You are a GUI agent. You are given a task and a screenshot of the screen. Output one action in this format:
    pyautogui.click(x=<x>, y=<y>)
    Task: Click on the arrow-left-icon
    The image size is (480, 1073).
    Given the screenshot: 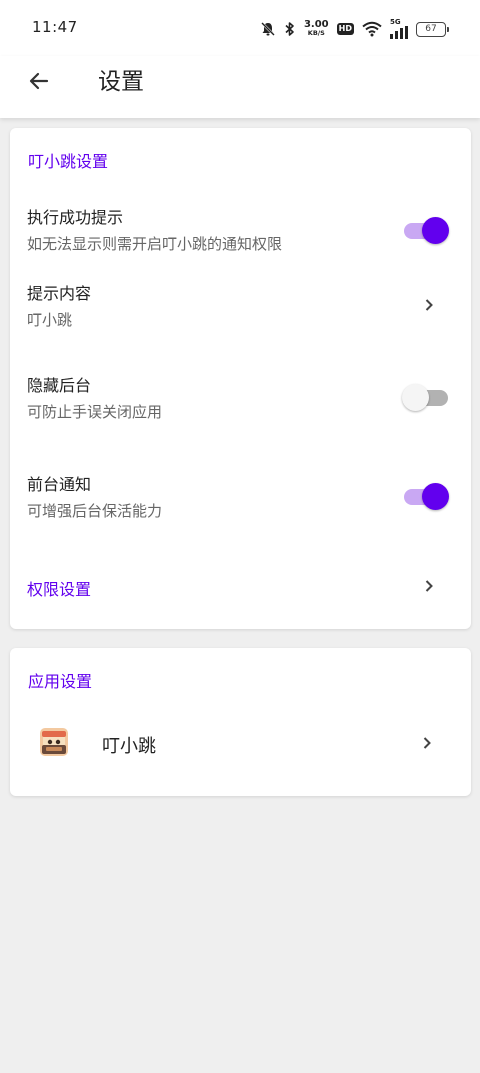 What is the action you would take?
    pyautogui.click(x=39, y=83)
    